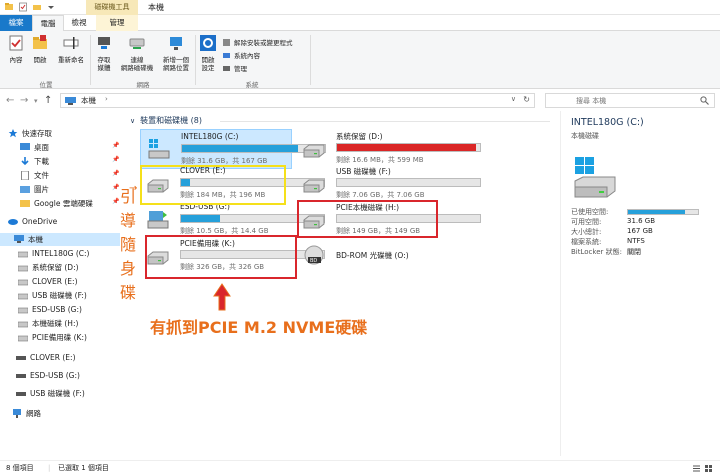 Image resolution: width=720 pixels, height=475 pixels. I want to click on tab-file: 檔案, so click(16, 23).